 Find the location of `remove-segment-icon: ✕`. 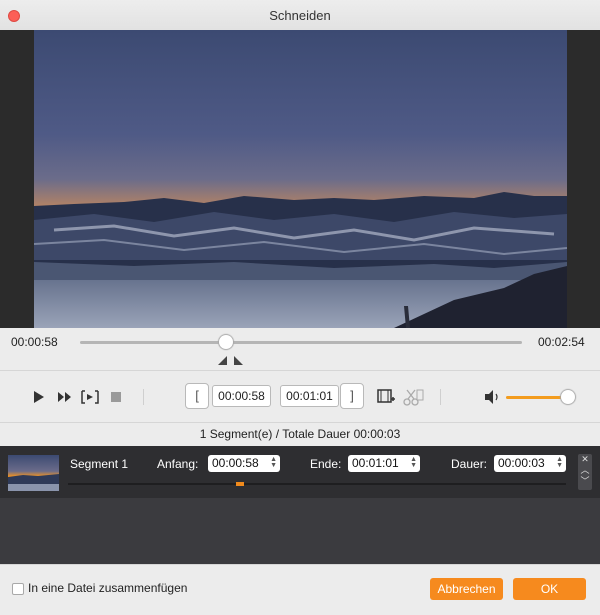

remove-segment-icon: ✕ is located at coordinates (585, 459).